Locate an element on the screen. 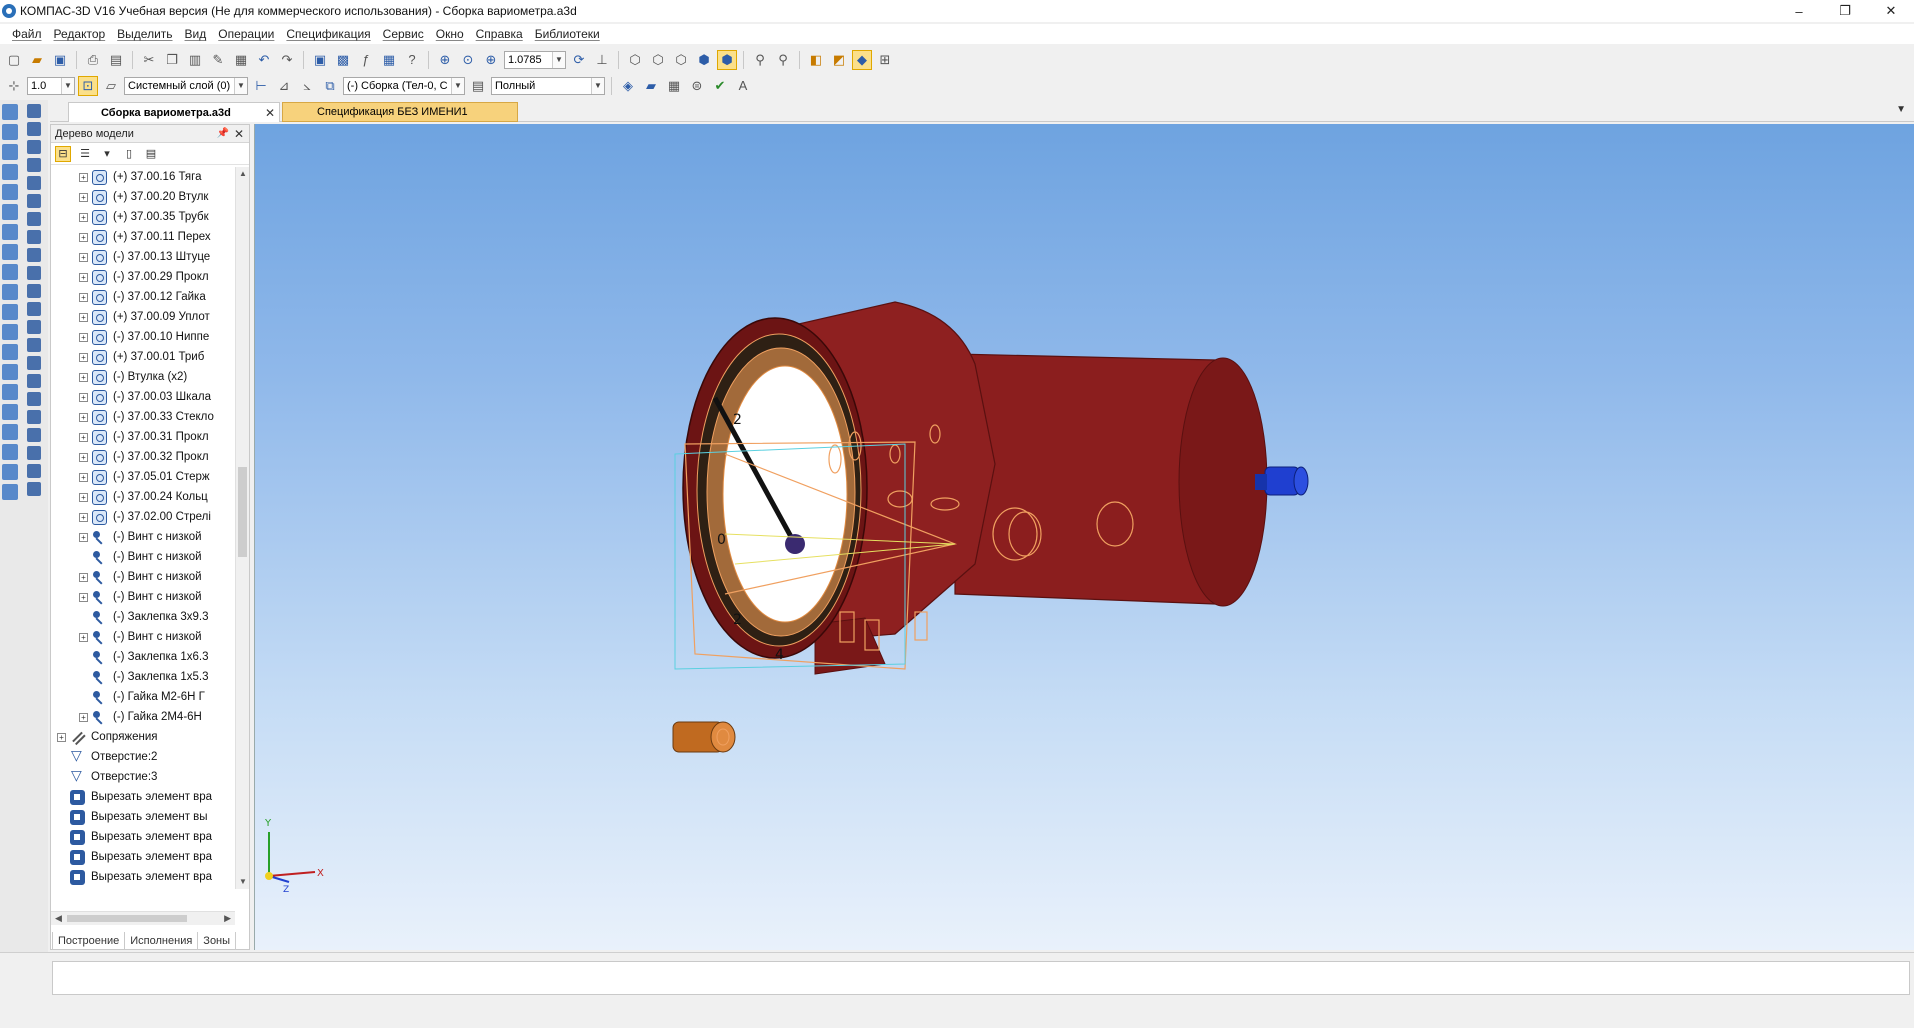 The image size is (1914, 1028). filter-icon: ⚲ is located at coordinates (760, 60).